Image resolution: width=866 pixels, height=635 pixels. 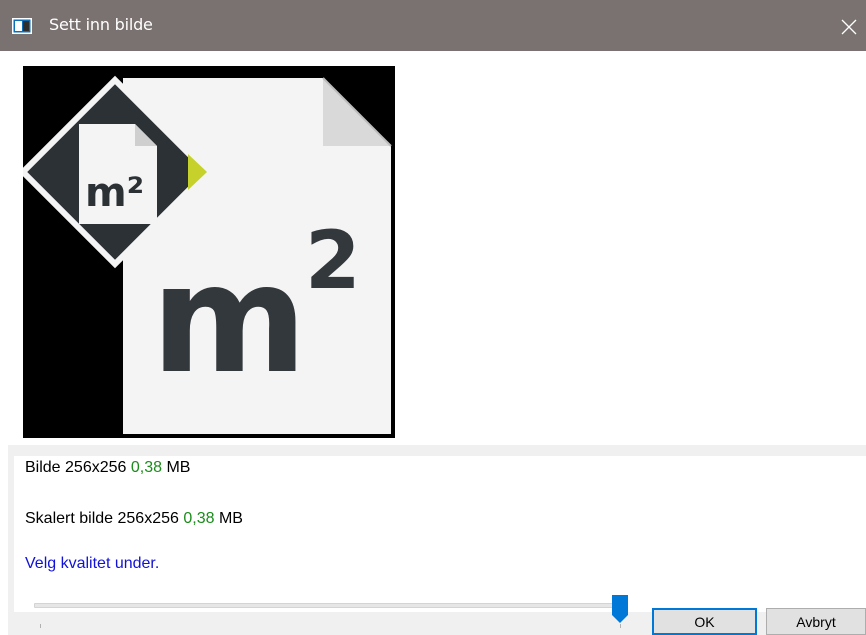 I want to click on close-icon, so click(x=849, y=27).